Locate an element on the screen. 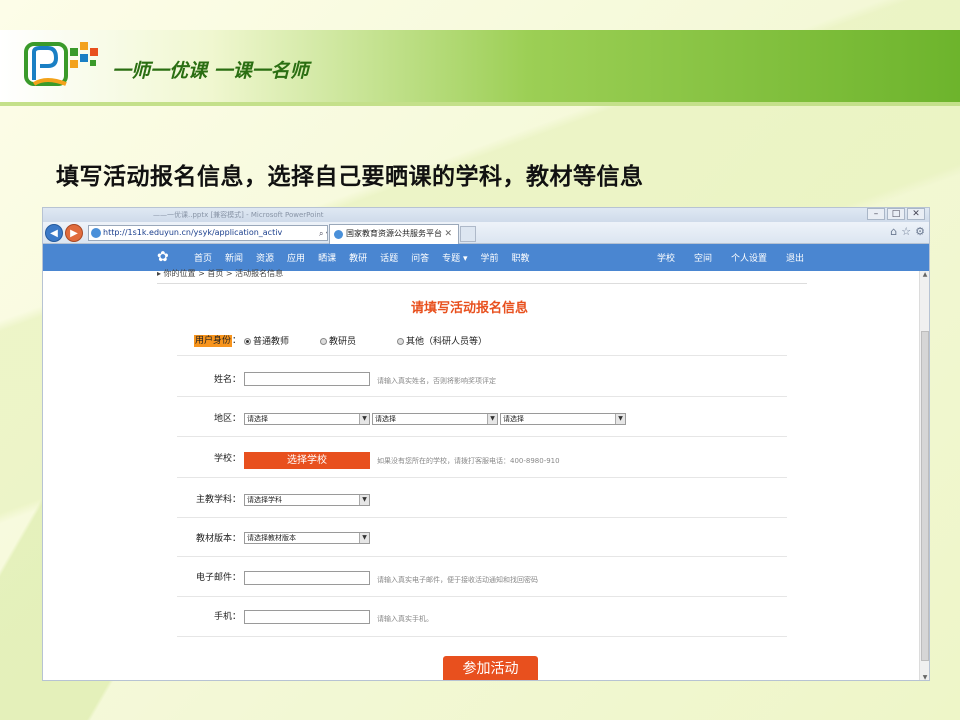 Image resolution: width=960 pixels, height=720 pixels. select-school-button: 选择学校 is located at coordinates (307, 460).